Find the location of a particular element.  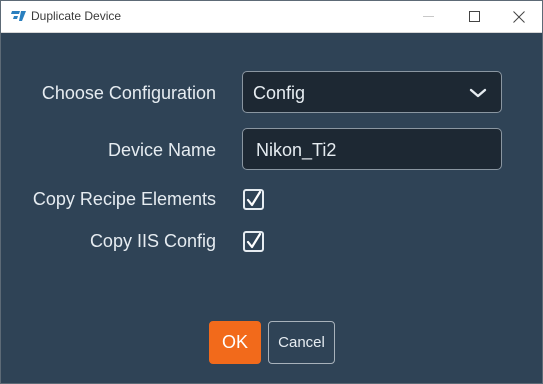

minimize-button is located at coordinates (428, 16).